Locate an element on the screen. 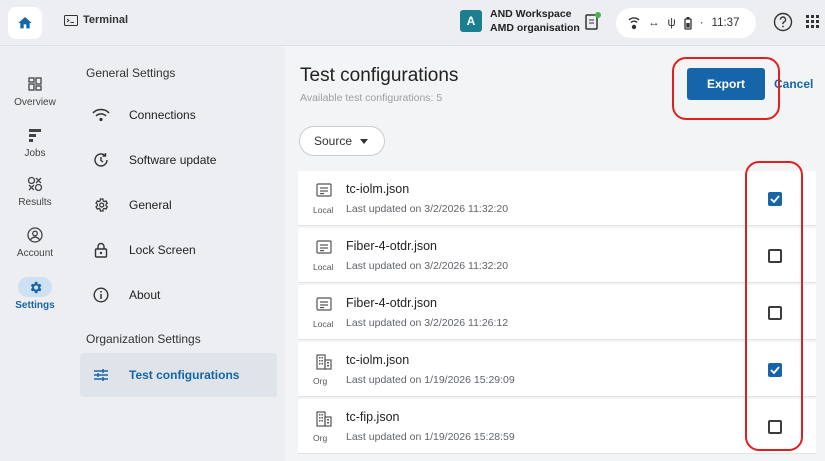  status-pill: ↔ ψ · 11:37 is located at coordinates (686, 23).